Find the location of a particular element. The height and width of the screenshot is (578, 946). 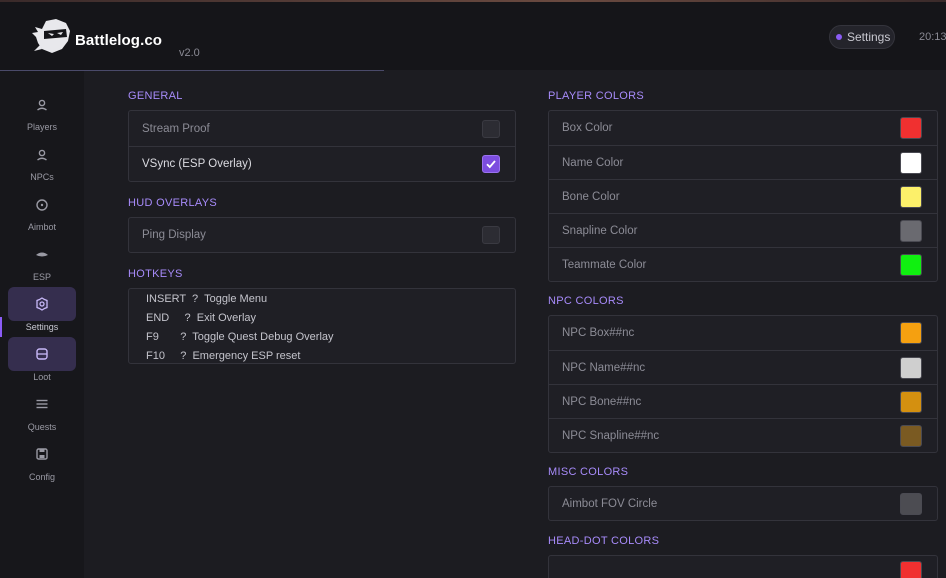

color-row: NPC Name##nc is located at coordinates (743, 367).